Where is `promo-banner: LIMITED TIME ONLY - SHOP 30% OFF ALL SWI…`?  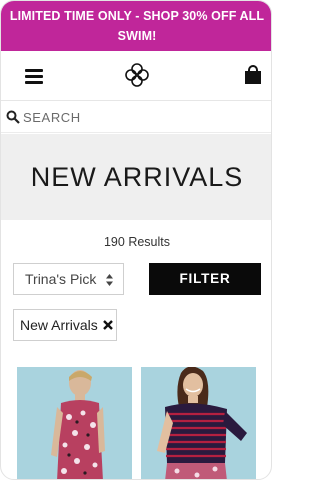 promo-banner: LIMITED TIME ONLY - SHOP 30% OFF ALL SWI… is located at coordinates (136, 26).